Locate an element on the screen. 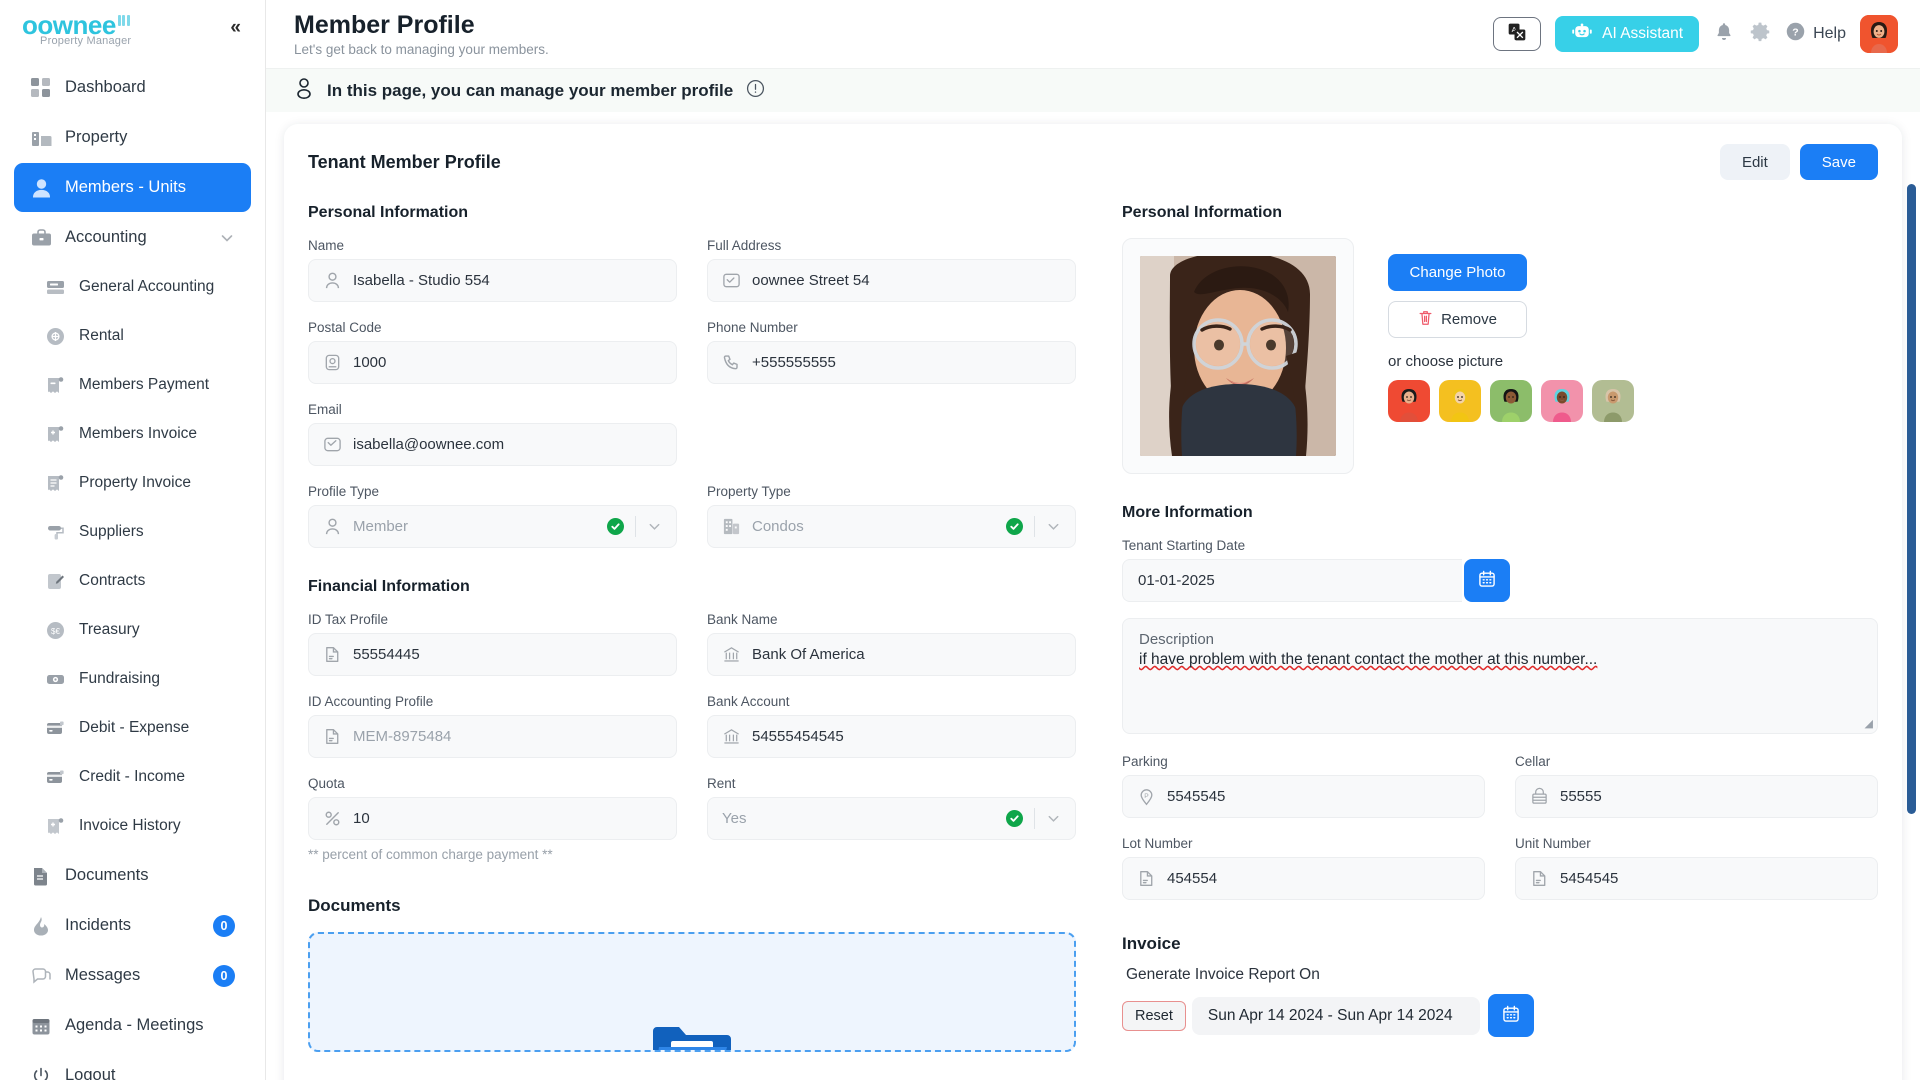 This screenshot has width=1920, height=1080. person-icon is located at coordinates (332, 280).